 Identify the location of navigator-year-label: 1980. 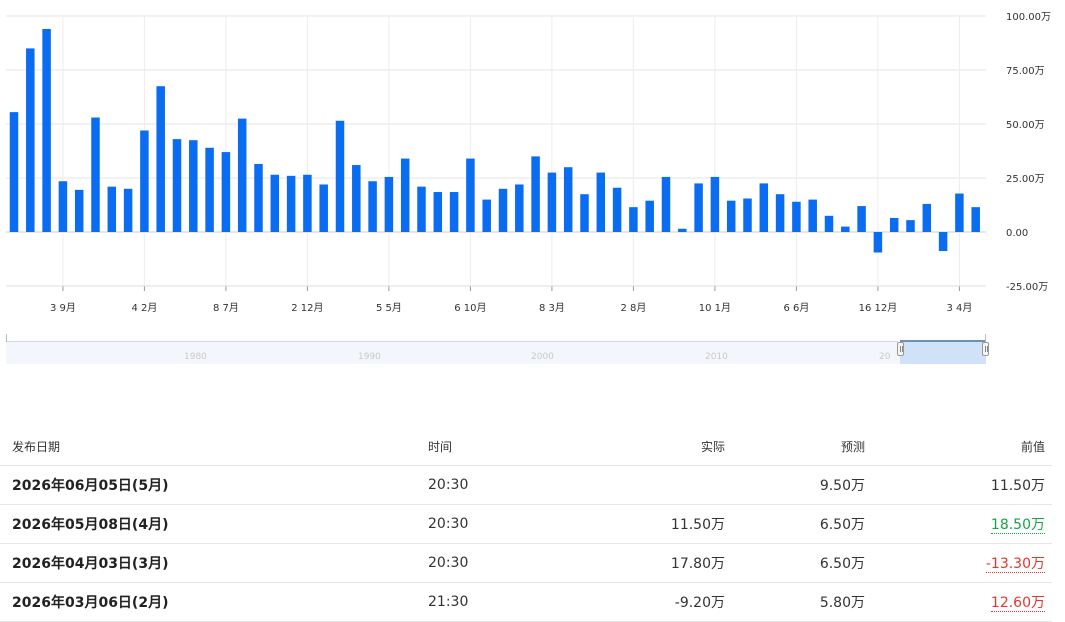
(195, 357).